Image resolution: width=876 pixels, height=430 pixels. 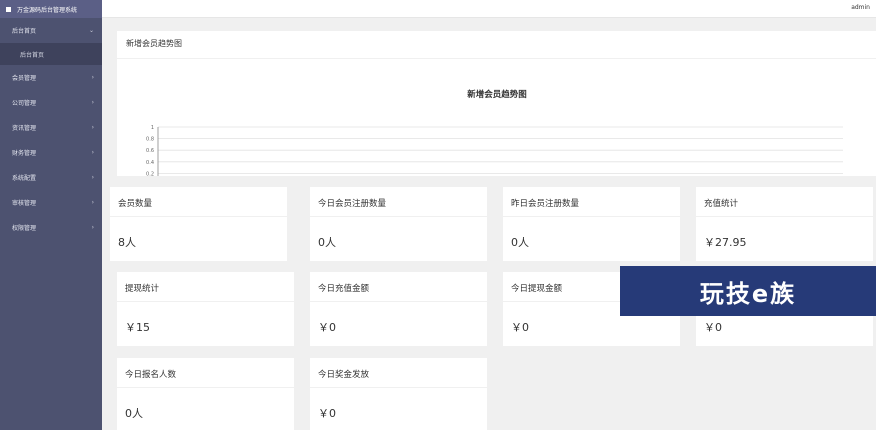 I want to click on y-tick-label: 0.2, so click(x=150, y=173).